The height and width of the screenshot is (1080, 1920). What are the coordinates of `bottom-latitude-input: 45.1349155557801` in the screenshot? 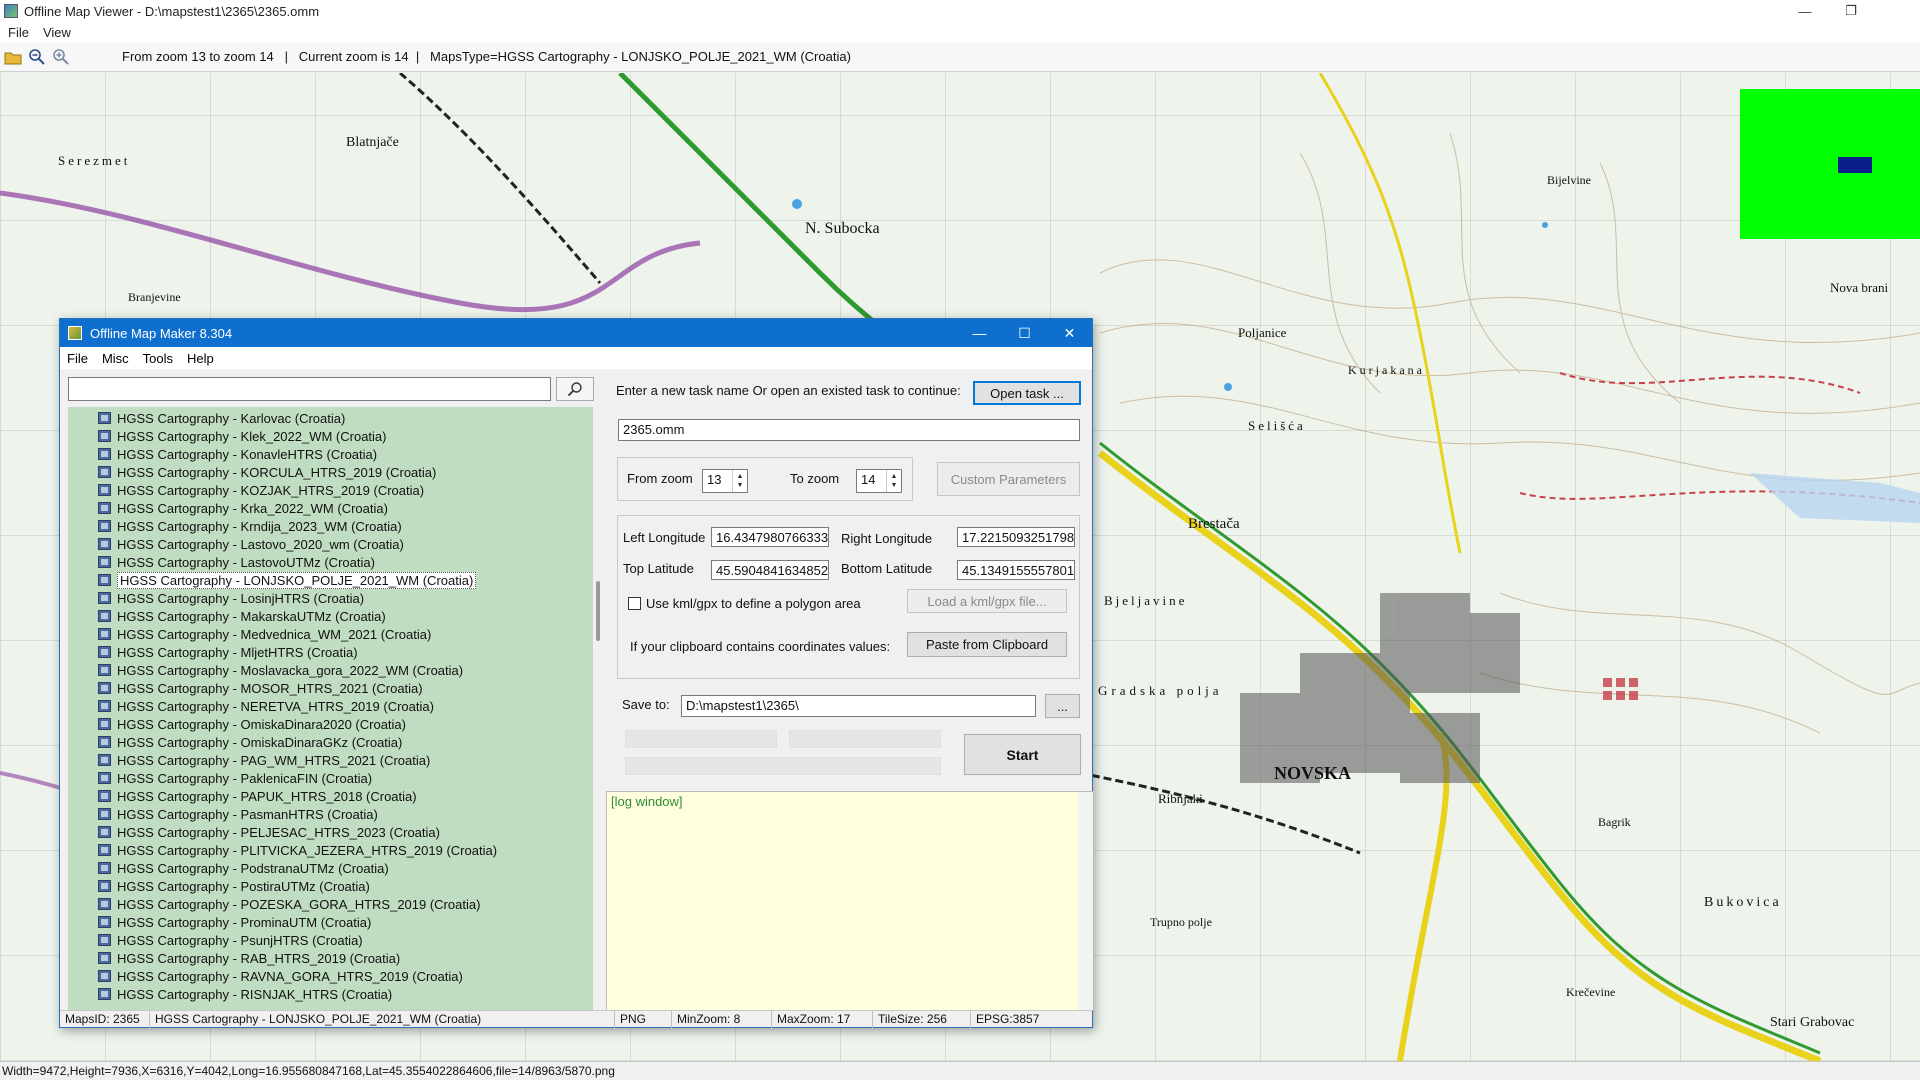 It's located at (1016, 570).